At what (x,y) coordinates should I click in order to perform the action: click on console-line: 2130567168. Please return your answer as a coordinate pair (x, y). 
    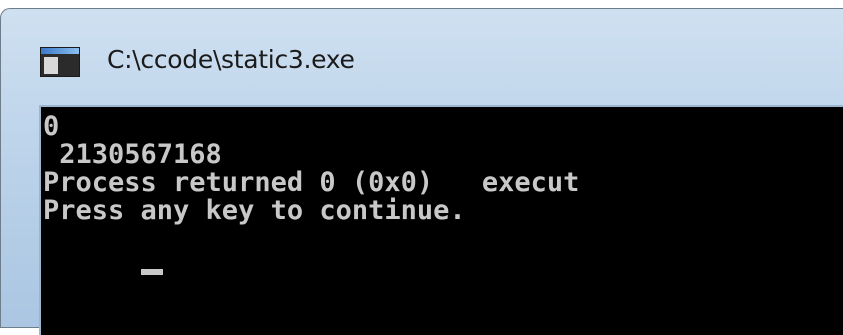
    Looking at the image, I should click on (132, 154).